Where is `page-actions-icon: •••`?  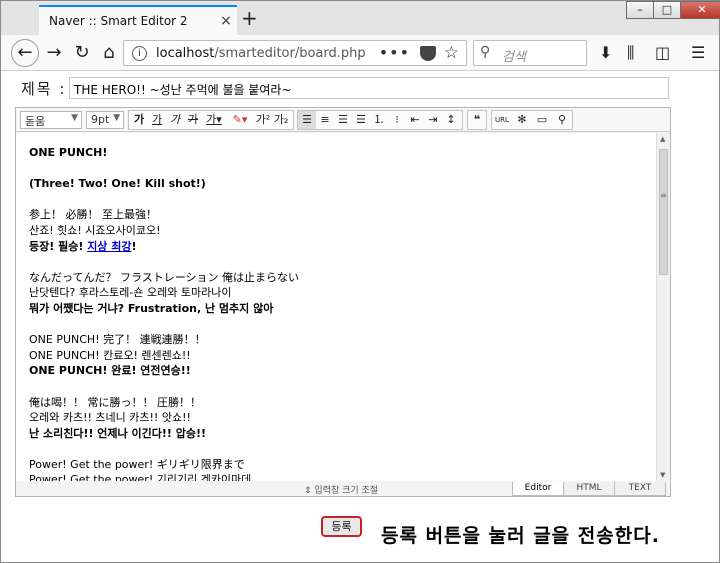 page-actions-icon: ••• is located at coordinates (394, 52).